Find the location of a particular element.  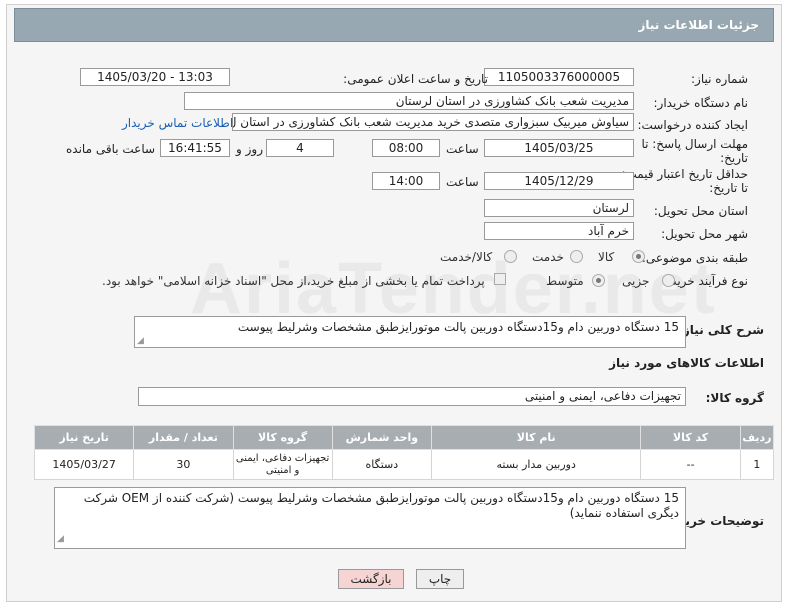

cell-unit: دستگاه is located at coordinates (381, 464).